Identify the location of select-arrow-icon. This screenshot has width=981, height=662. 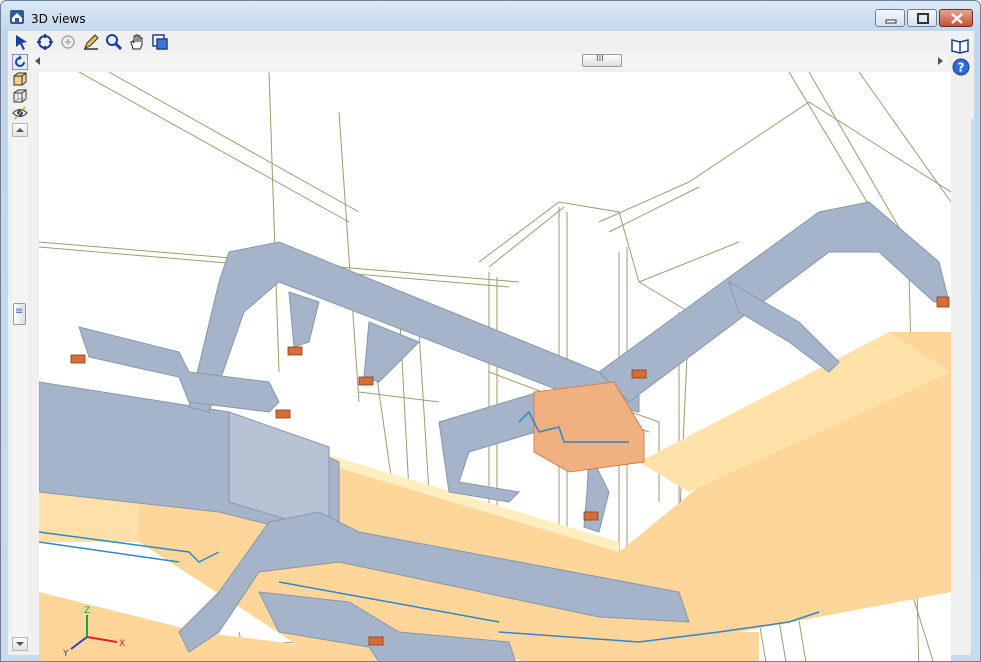
(22, 42).